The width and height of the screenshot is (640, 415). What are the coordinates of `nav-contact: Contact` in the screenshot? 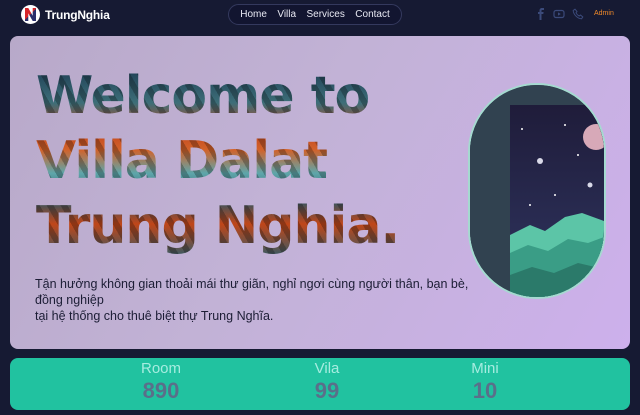 It's located at (372, 14).